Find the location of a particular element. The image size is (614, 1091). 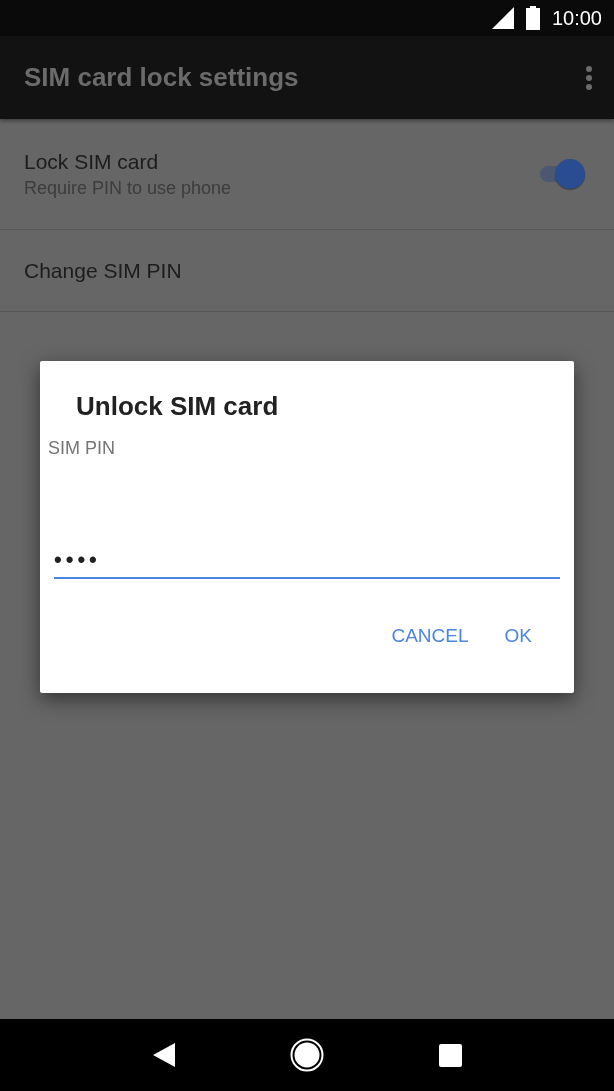

signal-icon is located at coordinates (502, 18).